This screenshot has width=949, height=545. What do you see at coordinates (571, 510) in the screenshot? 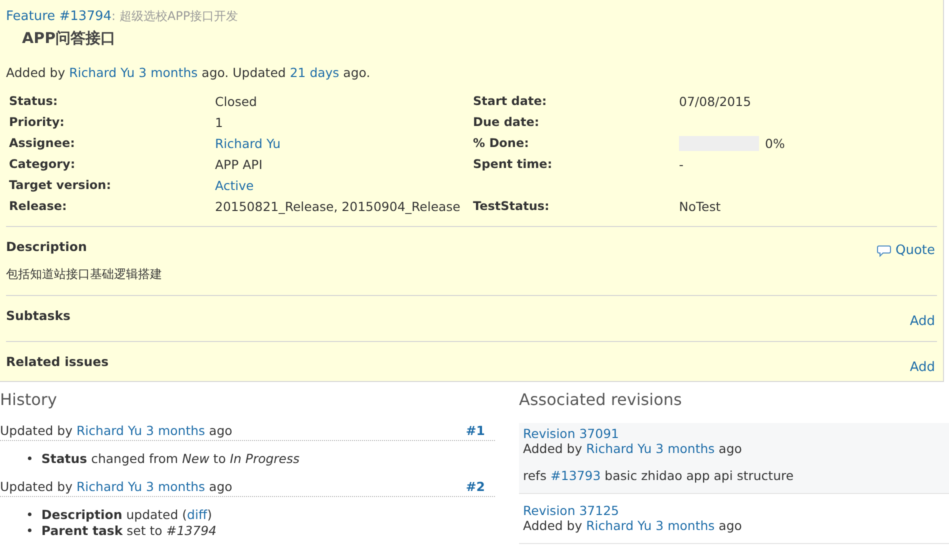
I see `revision-link: Revision 37125` at bounding box center [571, 510].